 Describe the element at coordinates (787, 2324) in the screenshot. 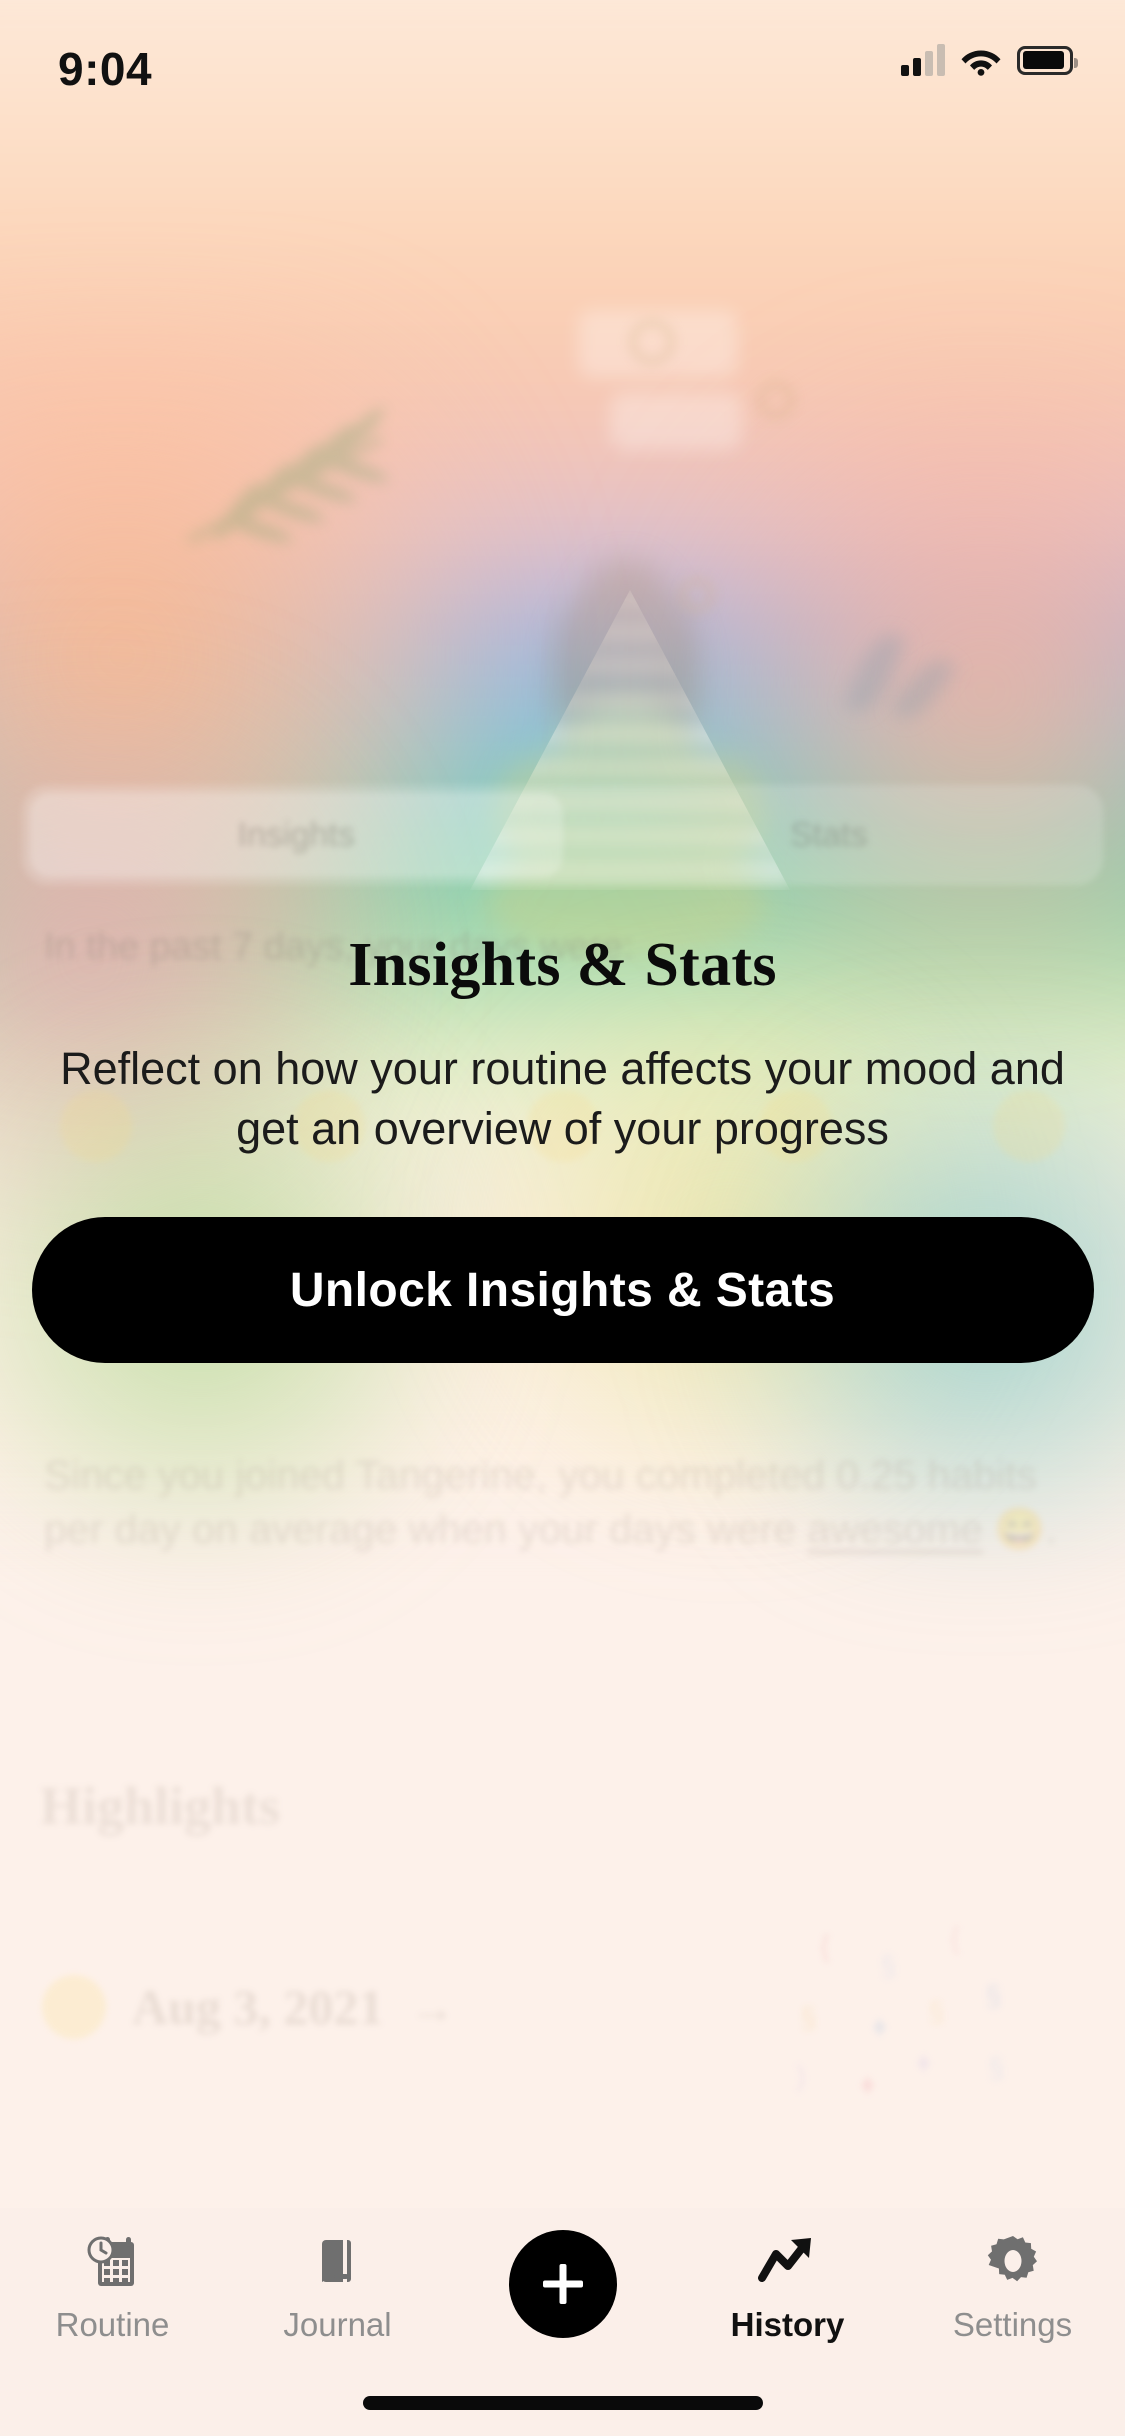

I see `tab-history-label: History` at that location.